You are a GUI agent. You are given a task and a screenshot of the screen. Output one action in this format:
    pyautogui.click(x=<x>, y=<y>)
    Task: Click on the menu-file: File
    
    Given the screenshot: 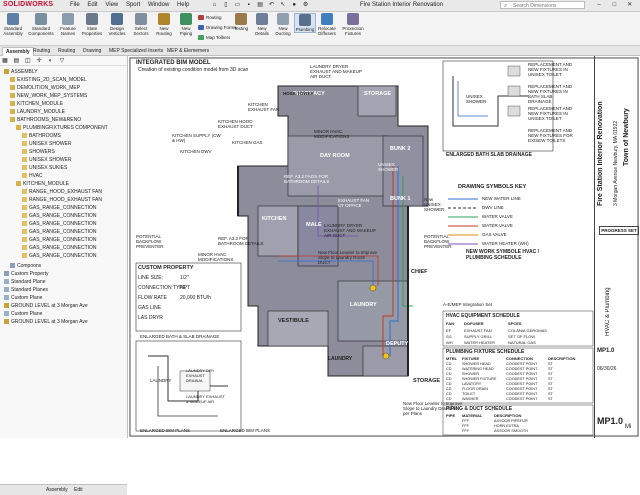 What is the action you would take?
    pyautogui.click(x=75, y=5)
    